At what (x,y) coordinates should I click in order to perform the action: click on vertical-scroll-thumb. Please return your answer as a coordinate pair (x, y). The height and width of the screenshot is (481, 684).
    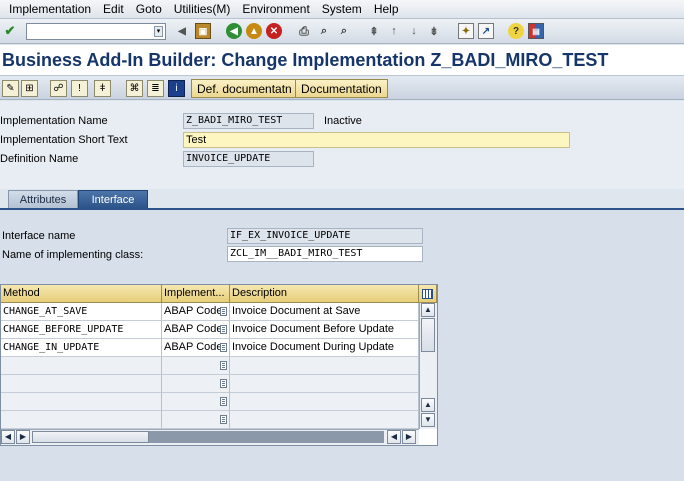
    Looking at the image, I should click on (428, 335).